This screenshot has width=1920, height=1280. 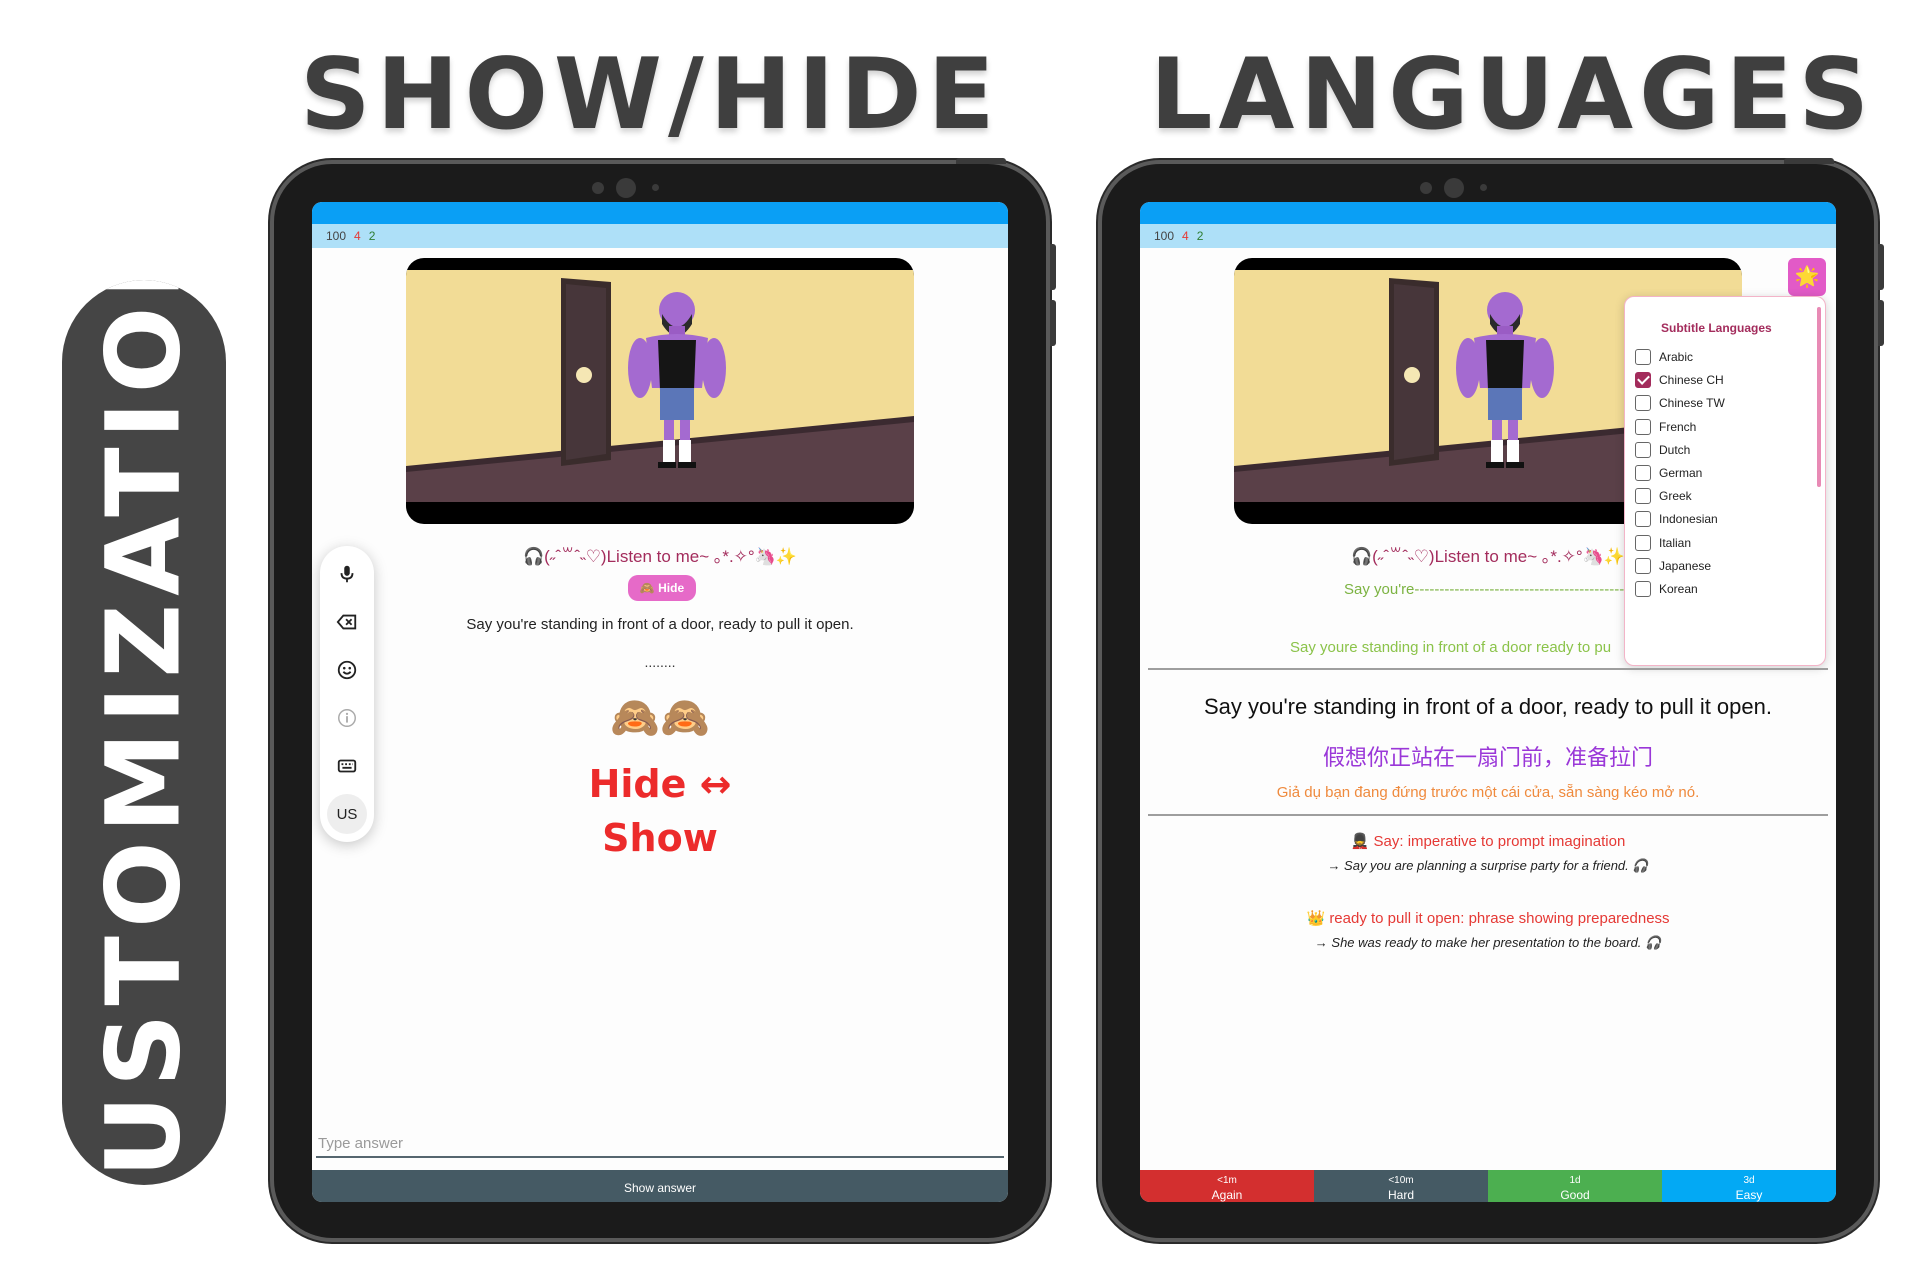 What do you see at coordinates (1749, 1180) in the screenshot?
I see `easy-interval: 3d` at bounding box center [1749, 1180].